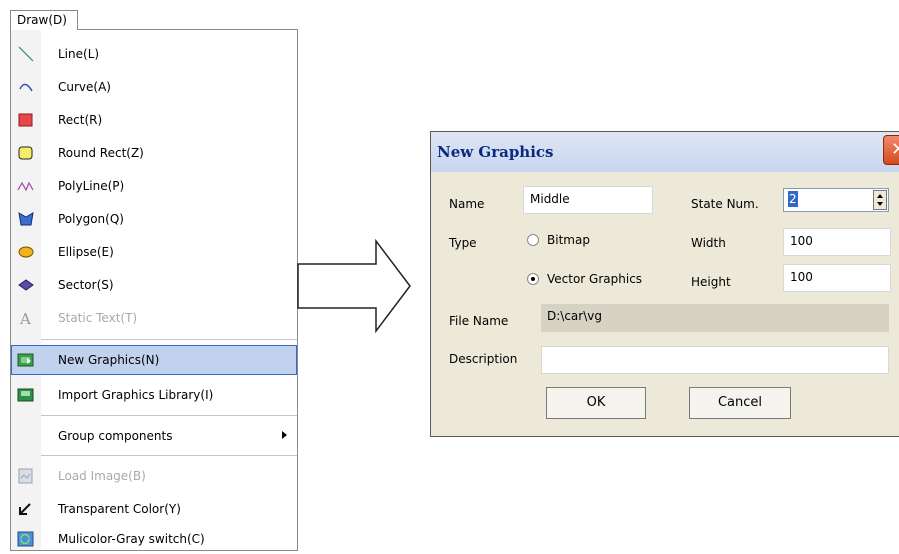 This screenshot has height=554, width=899. What do you see at coordinates (154, 153) in the screenshot?
I see `menu-item-round-rect: Round Rect(Z)` at bounding box center [154, 153].